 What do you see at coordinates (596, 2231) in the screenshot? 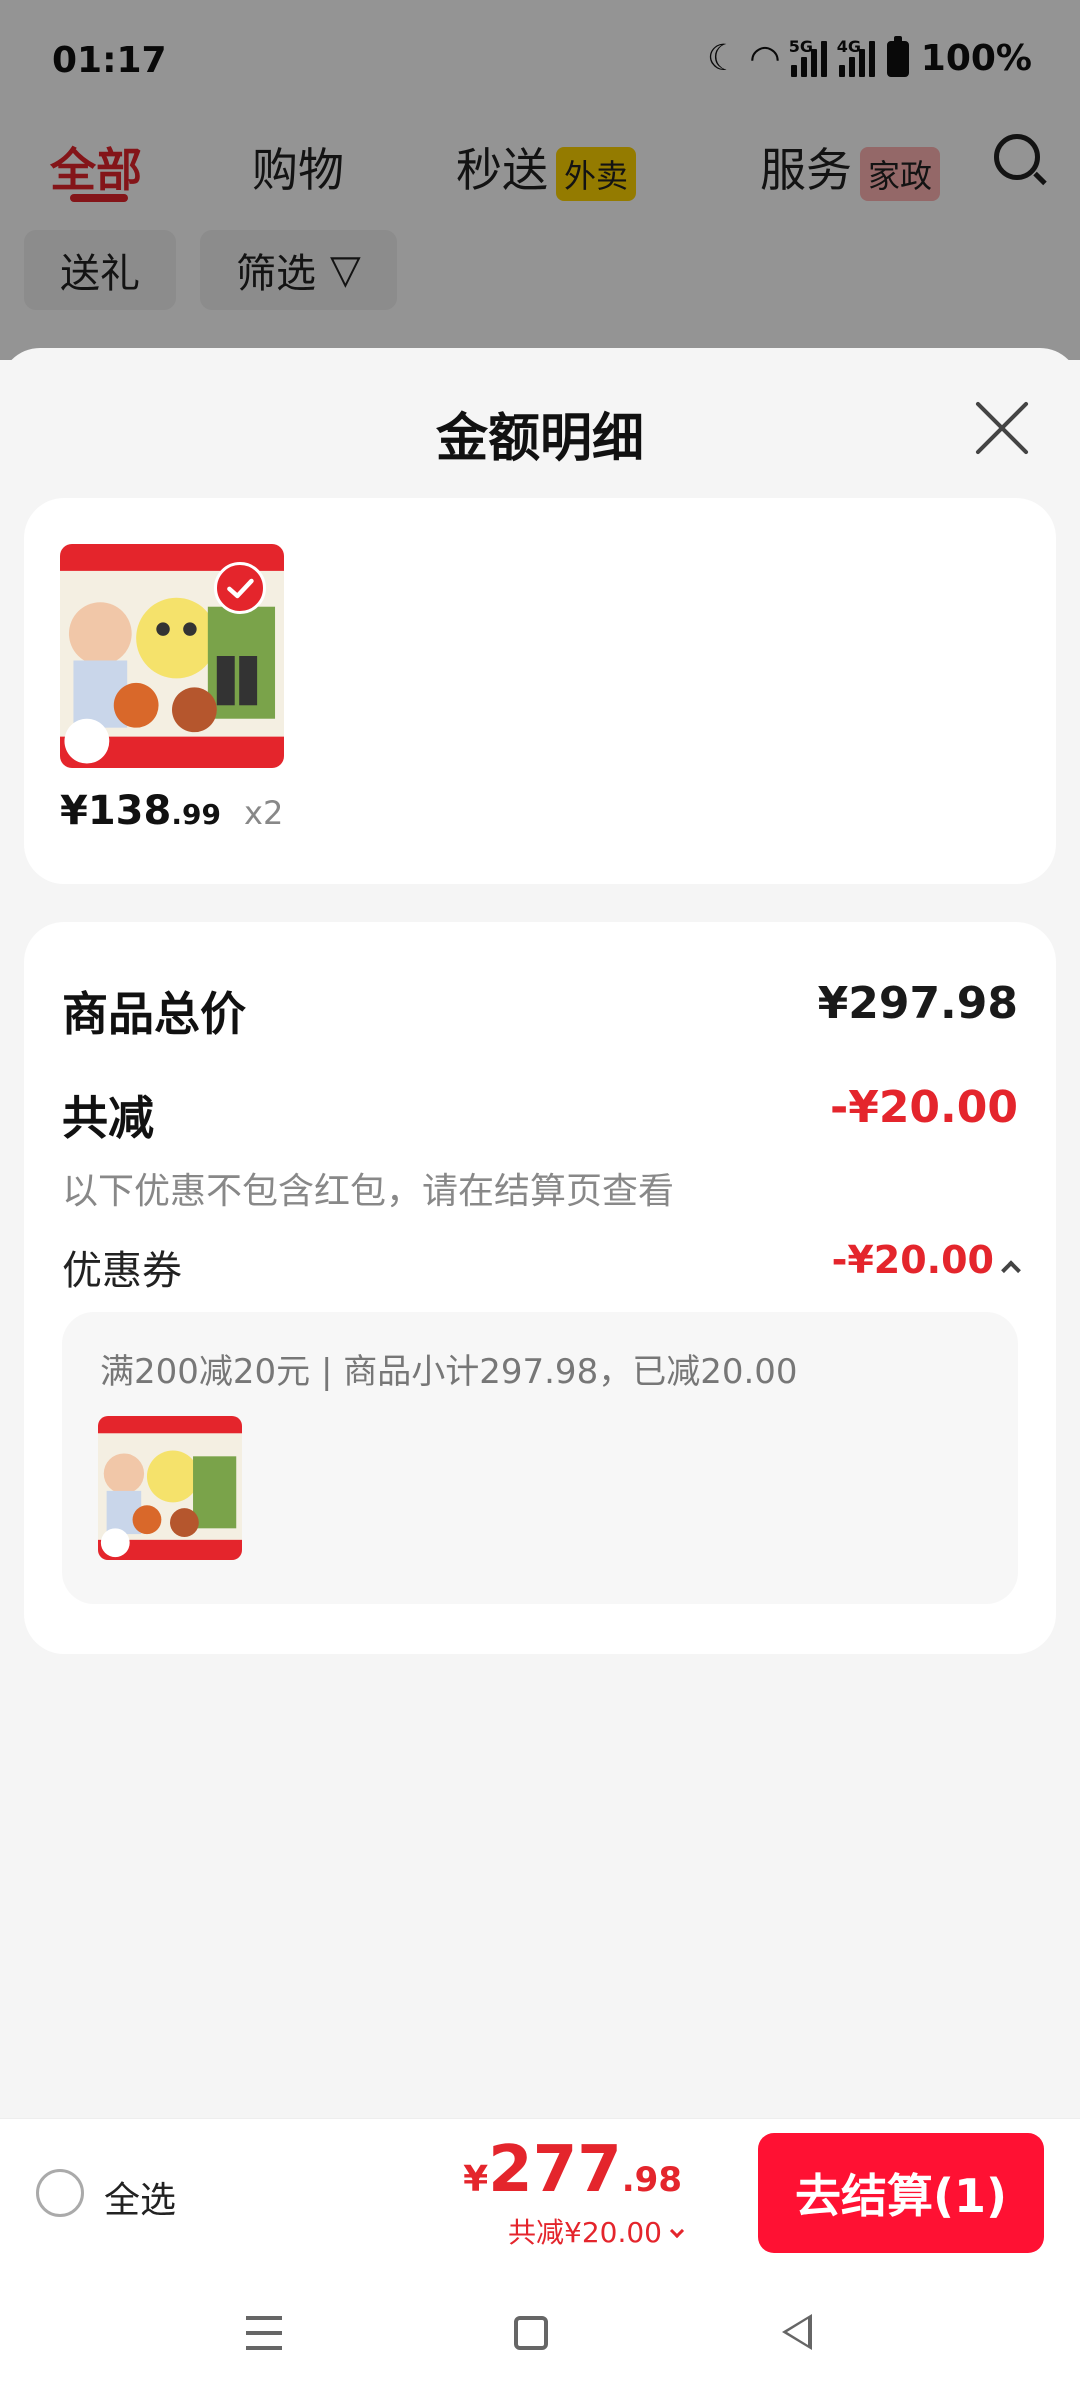
I see `reduced-amount: 共减¥20.00` at bounding box center [596, 2231].